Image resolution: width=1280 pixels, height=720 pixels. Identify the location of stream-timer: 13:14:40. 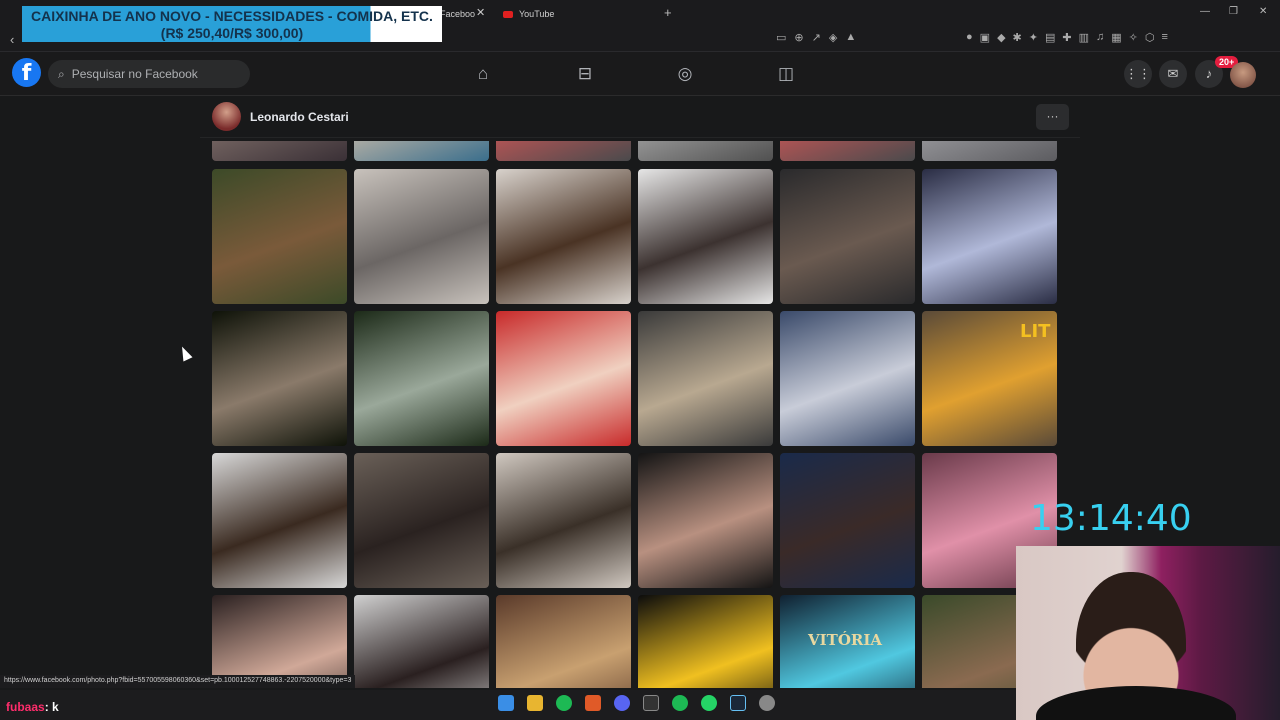
(1111, 518).